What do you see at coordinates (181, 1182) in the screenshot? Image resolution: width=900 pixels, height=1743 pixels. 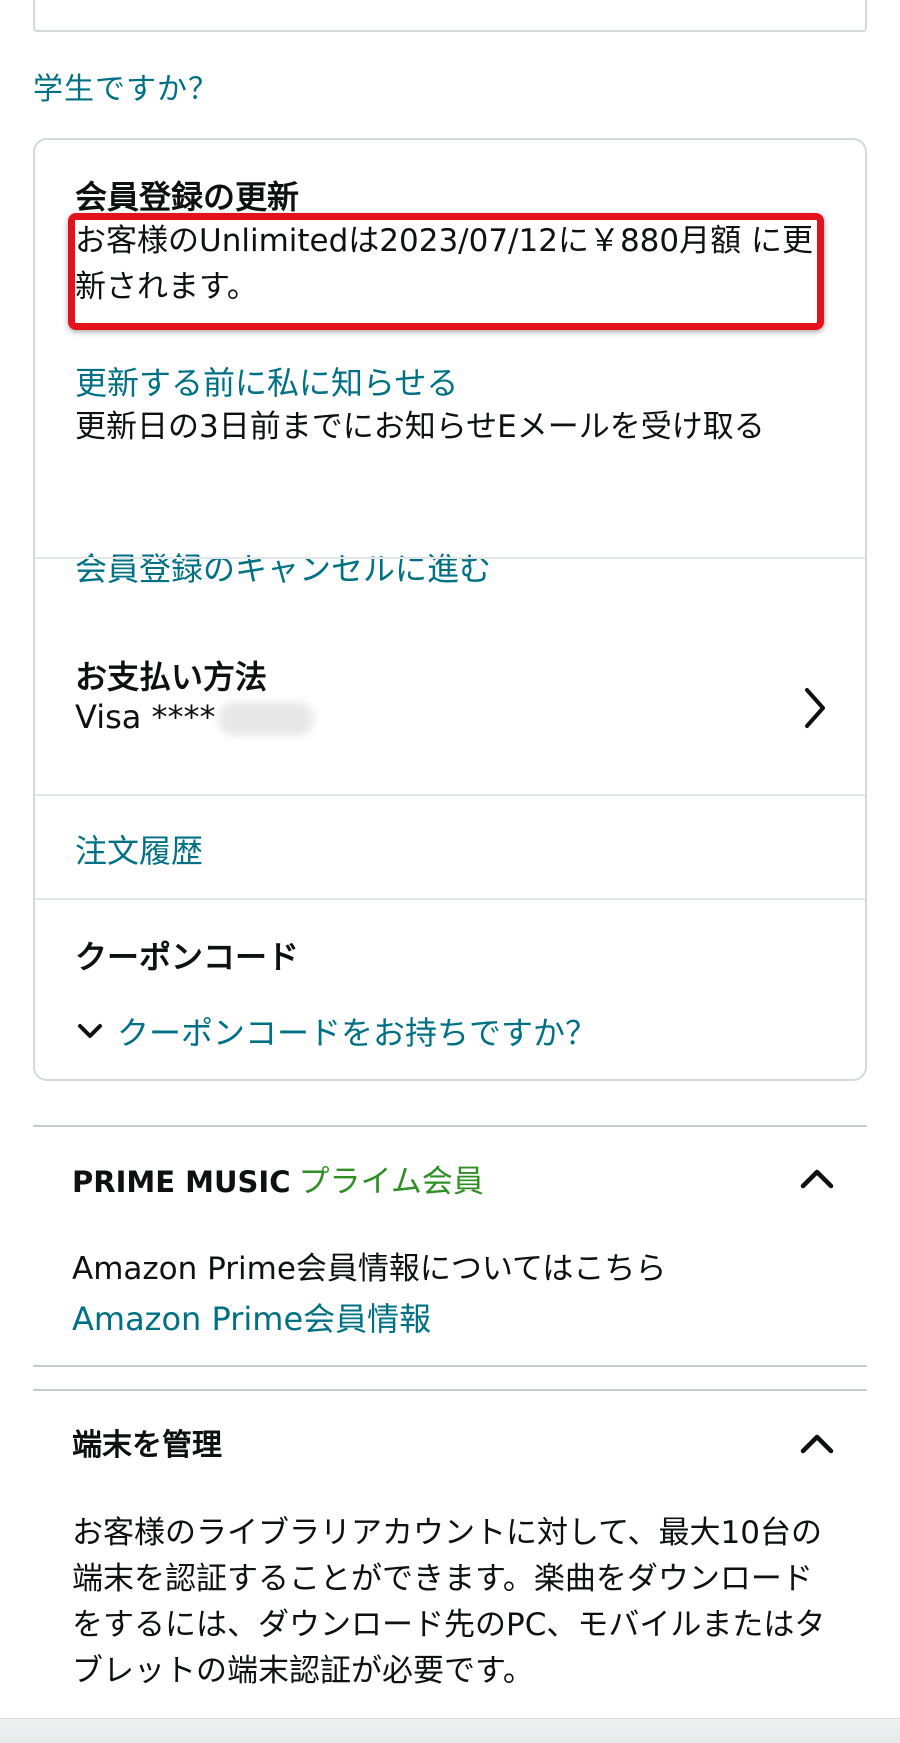 I see `prime-music-title: PRIME MUSIC` at bounding box center [181, 1182].